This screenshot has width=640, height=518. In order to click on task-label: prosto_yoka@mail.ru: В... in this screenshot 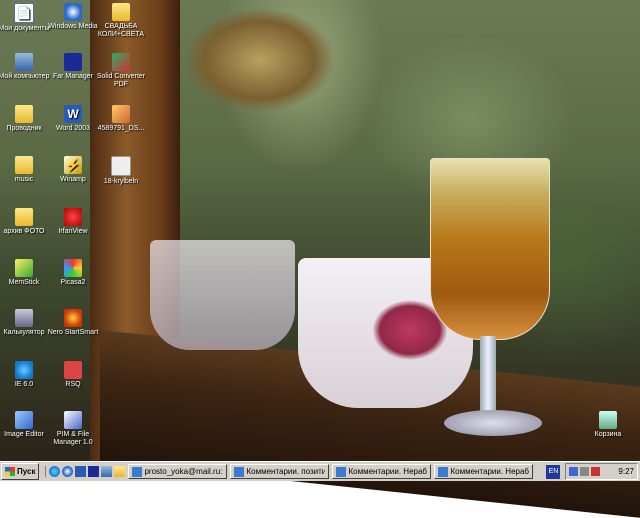, I will do `click(183, 471)`.